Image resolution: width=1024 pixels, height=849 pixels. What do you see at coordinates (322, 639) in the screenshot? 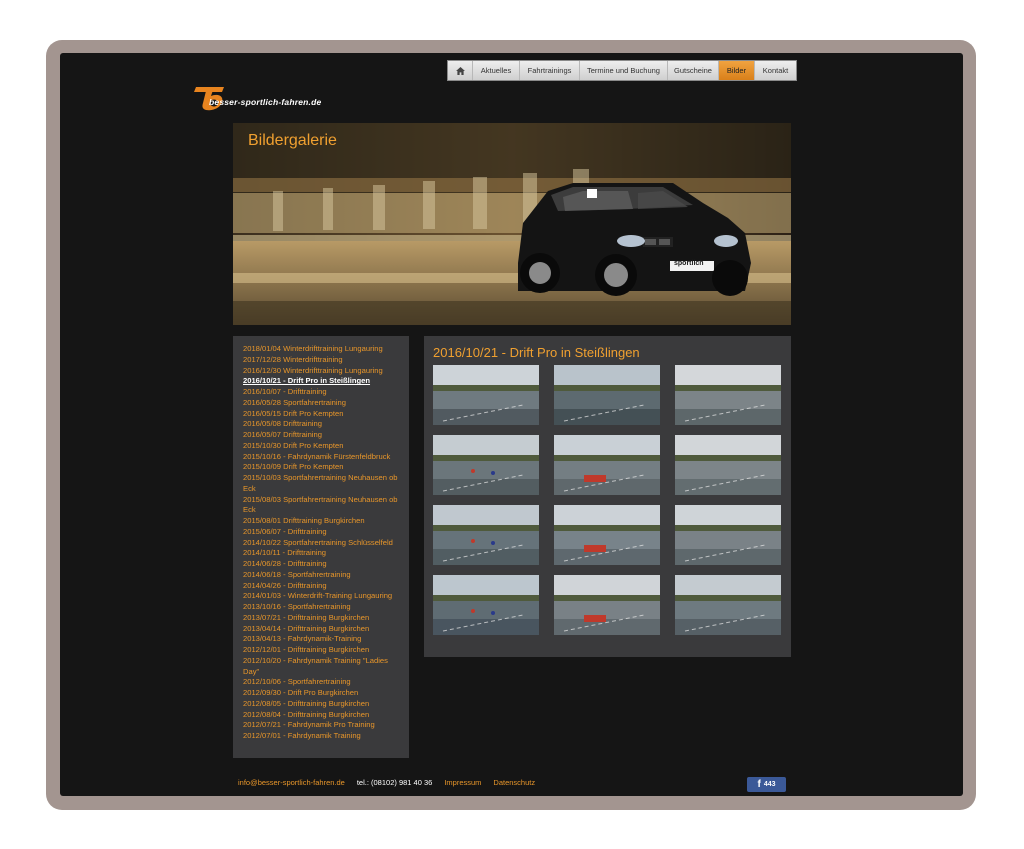
I see `sidebar-link: 2013/04/13 - Fahrdynamik-Training` at bounding box center [322, 639].